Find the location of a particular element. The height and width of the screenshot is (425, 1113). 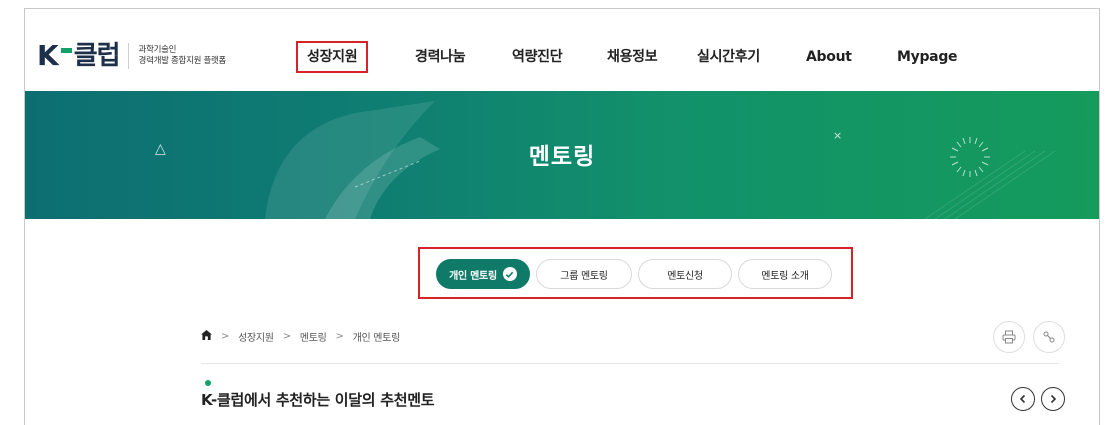

carousel-controls is located at coordinates (1035, 399).